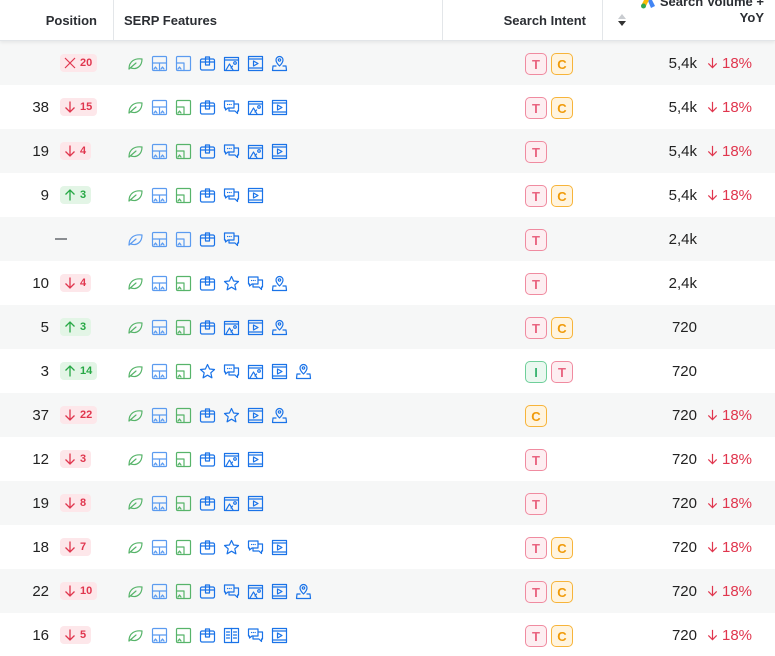 The image size is (775, 656). What do you see at coordinates (48, 20) in the screenshot?
I see `column-header-position: Position` at bounding box center [48, 20].